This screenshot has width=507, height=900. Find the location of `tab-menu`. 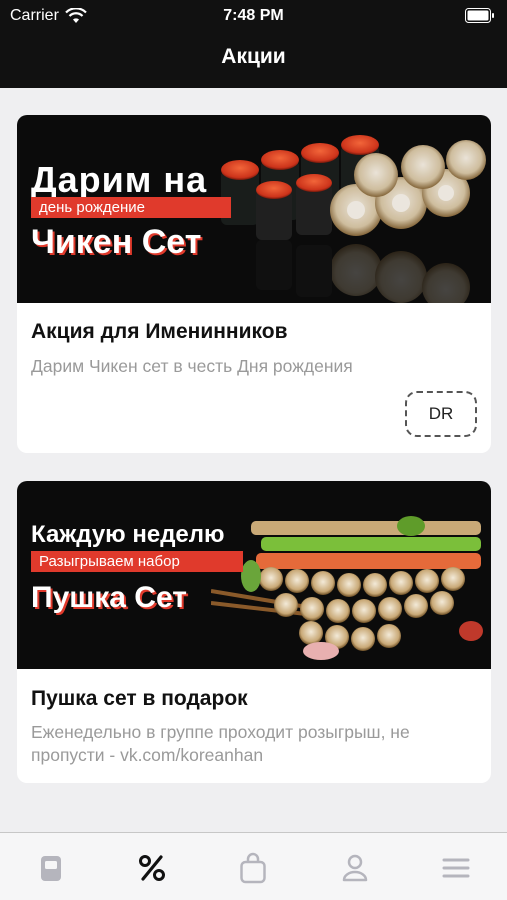

tab-menu is located at coordinates (51, 869).